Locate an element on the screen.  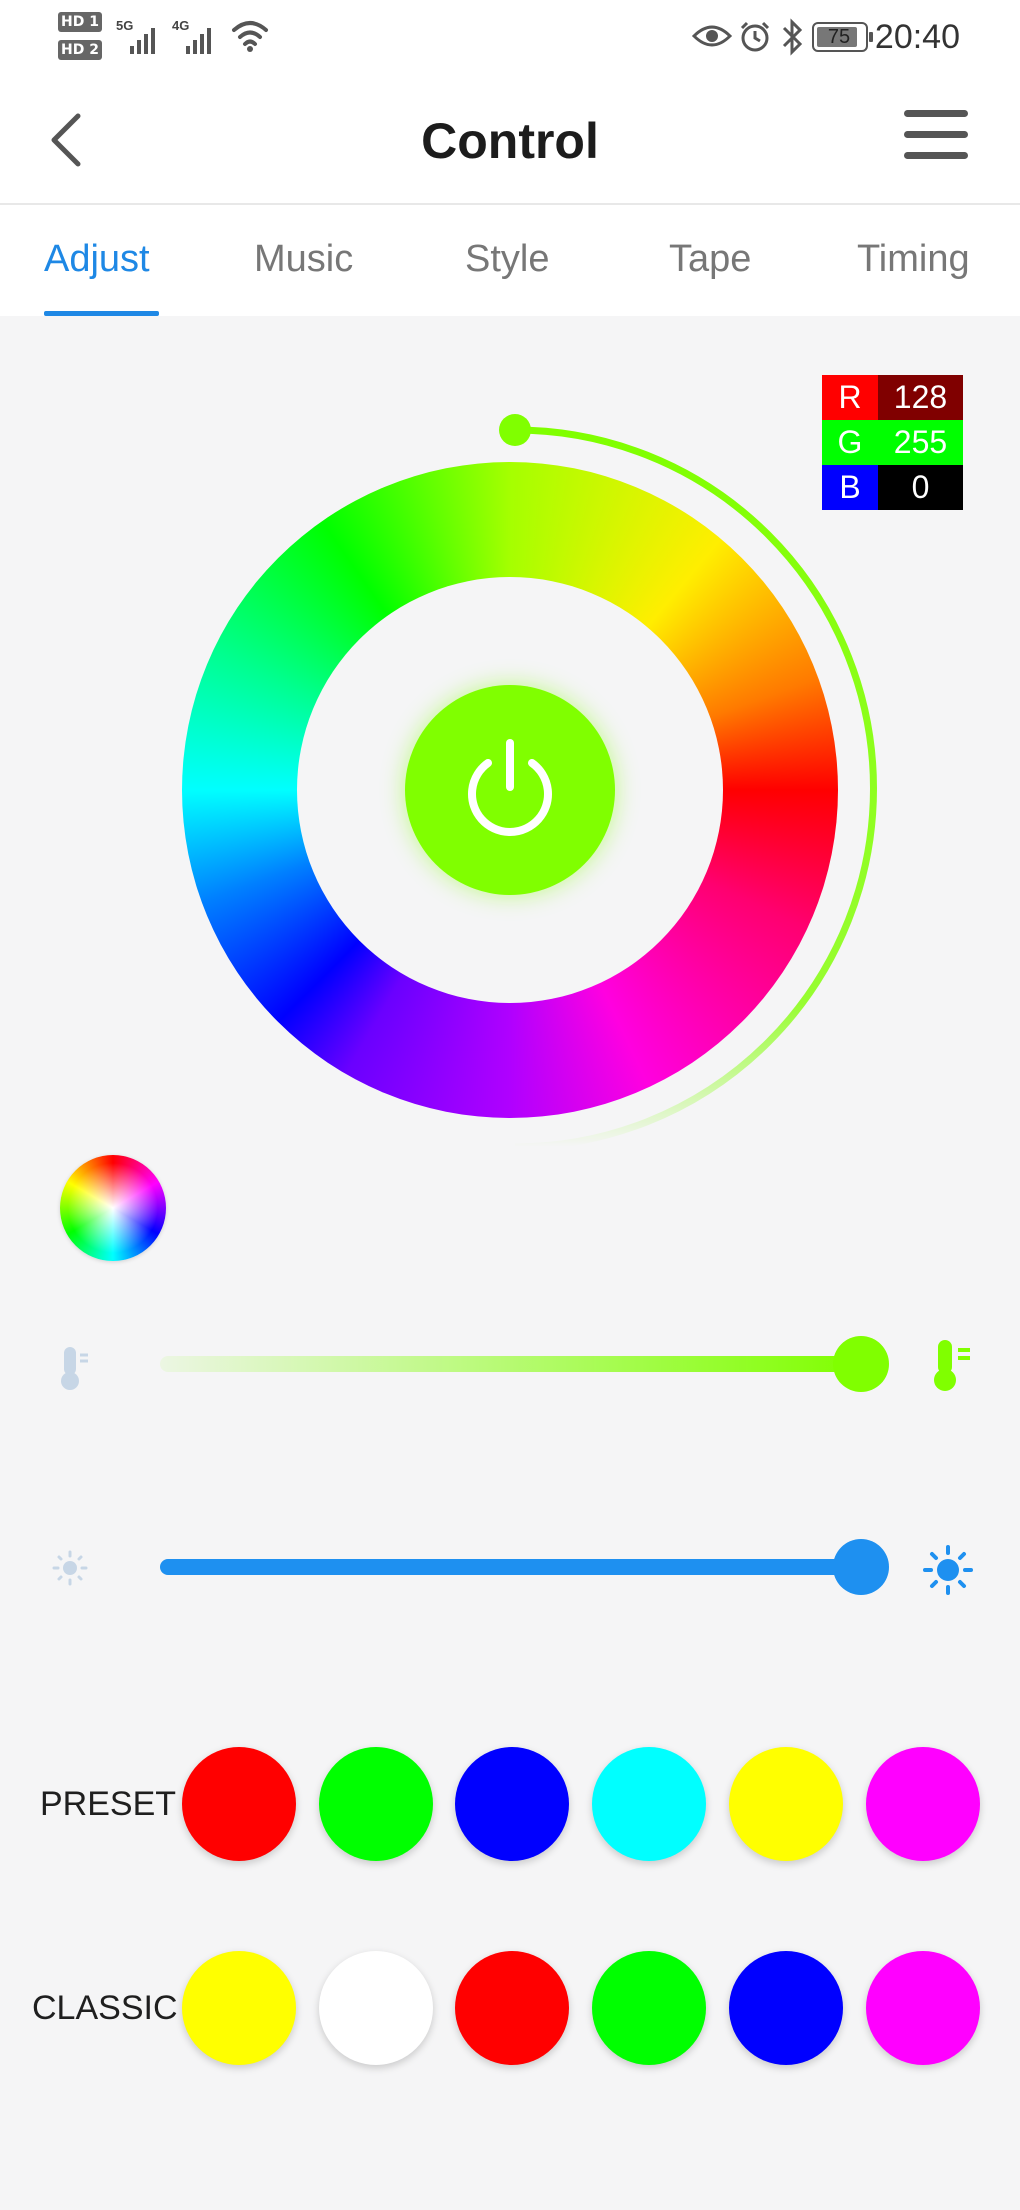
brightness-high-icon is located at coordinates (948, 1570).